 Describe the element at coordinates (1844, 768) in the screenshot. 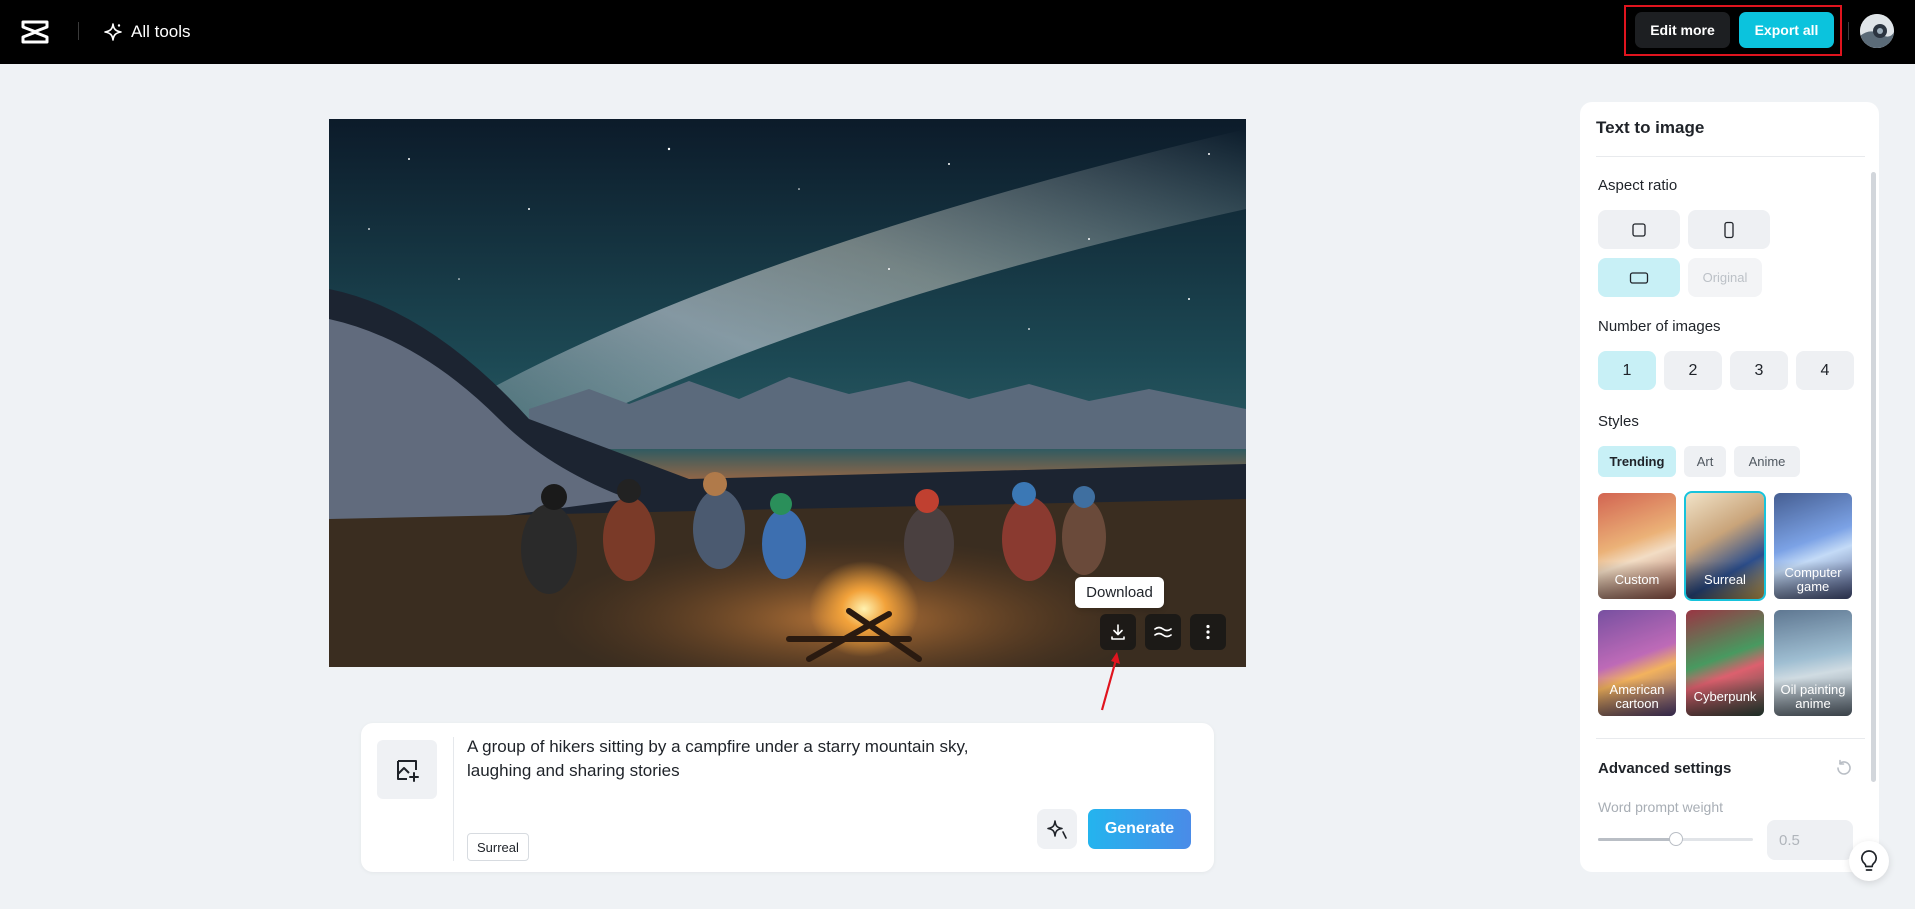

I see `reset-icon` at that location.